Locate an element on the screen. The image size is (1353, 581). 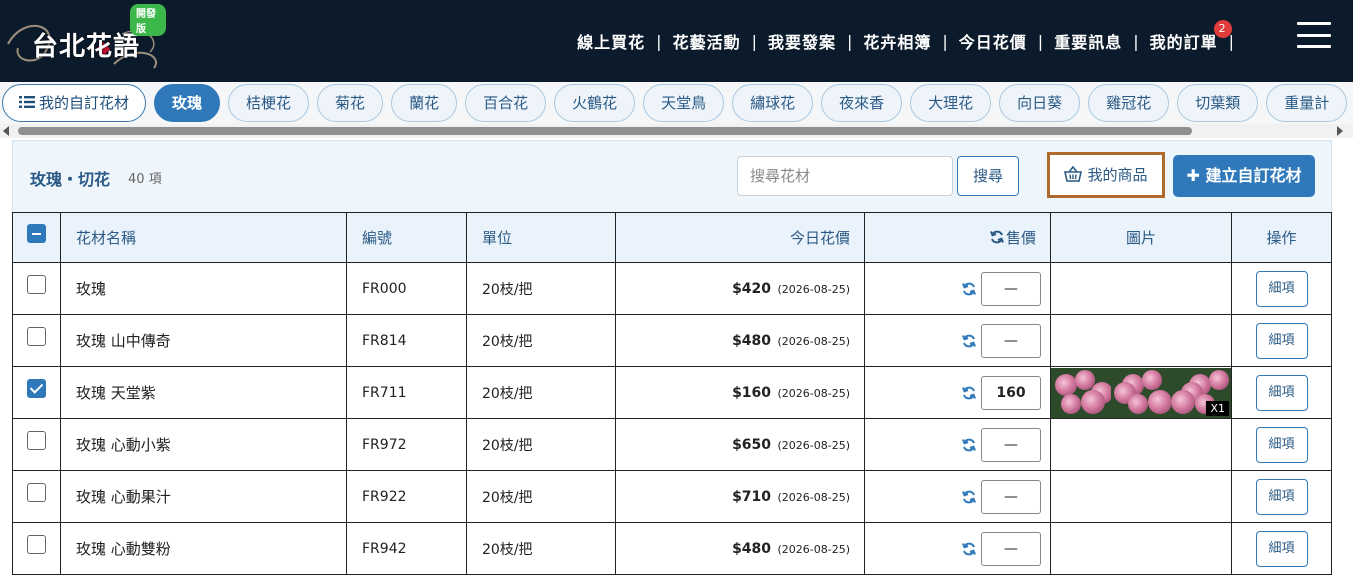
site-logo: 台北花語 開發版 is located at coordinates (85, 39).